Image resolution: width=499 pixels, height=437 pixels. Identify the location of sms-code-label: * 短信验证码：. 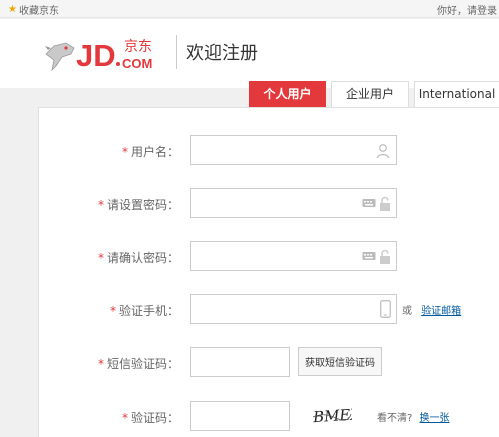
(138, 364).